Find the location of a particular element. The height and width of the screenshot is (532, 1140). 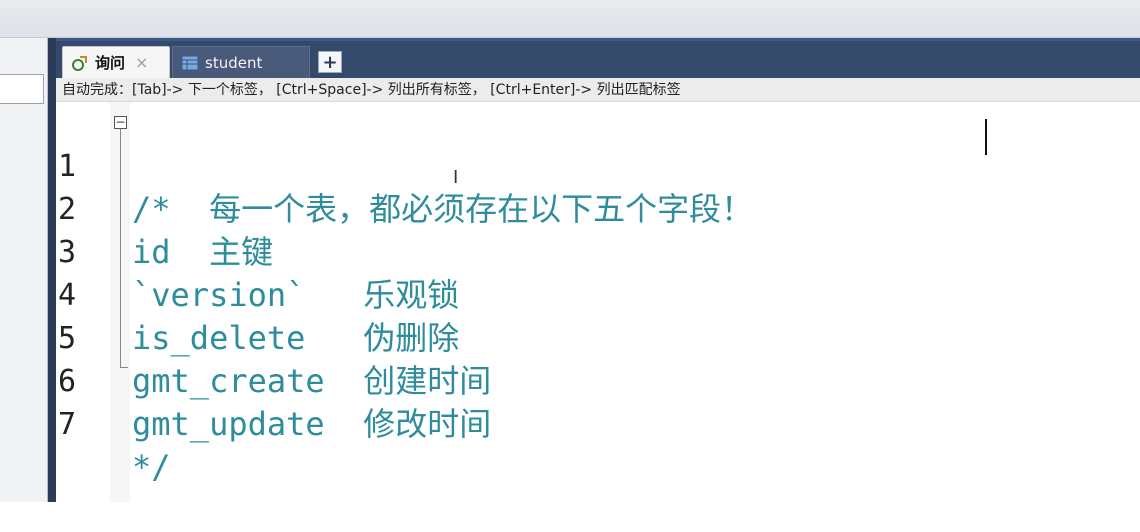

panel-splitter is located at coordinates (52, 270).